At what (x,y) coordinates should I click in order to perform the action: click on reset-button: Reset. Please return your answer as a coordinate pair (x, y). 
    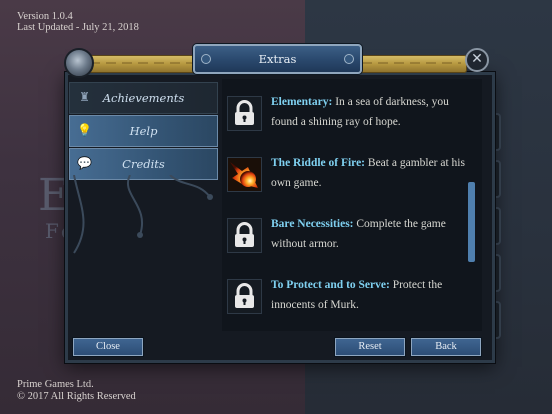
    Looking at the image, I should click on (370, 347).